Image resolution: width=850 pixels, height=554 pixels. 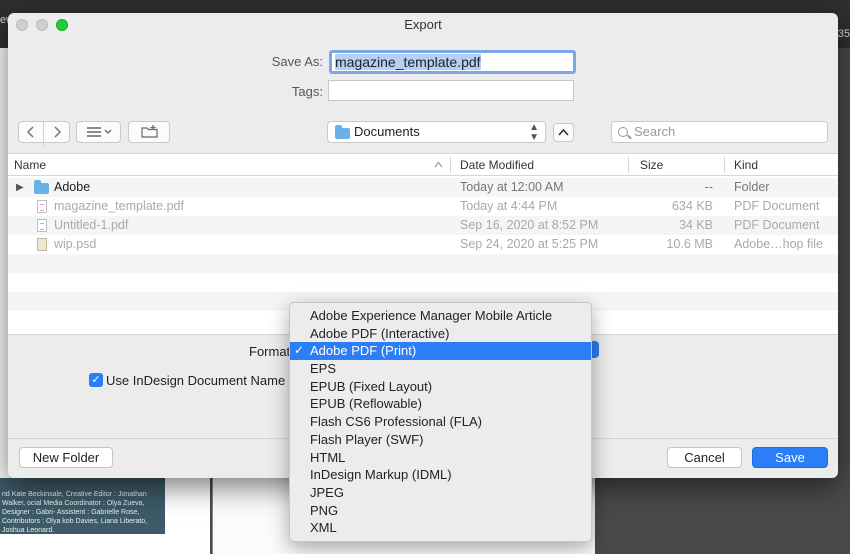 What do you see at coordinates (752, 187) in the screenshot?
I see `file-kind: Folder` at bounding box center [752, 187].